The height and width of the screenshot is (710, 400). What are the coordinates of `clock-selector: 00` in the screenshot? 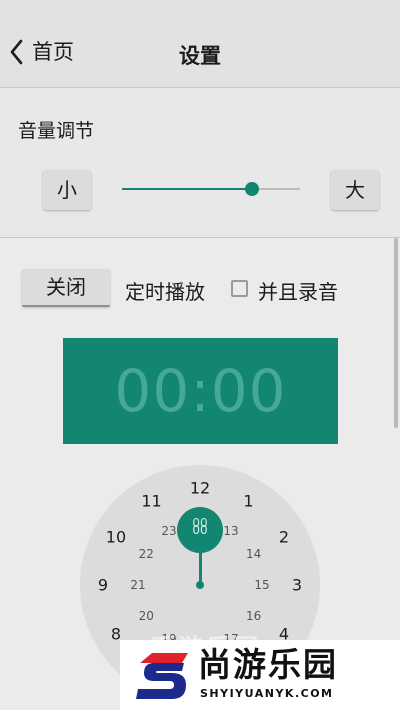 It's located at (200, 530).